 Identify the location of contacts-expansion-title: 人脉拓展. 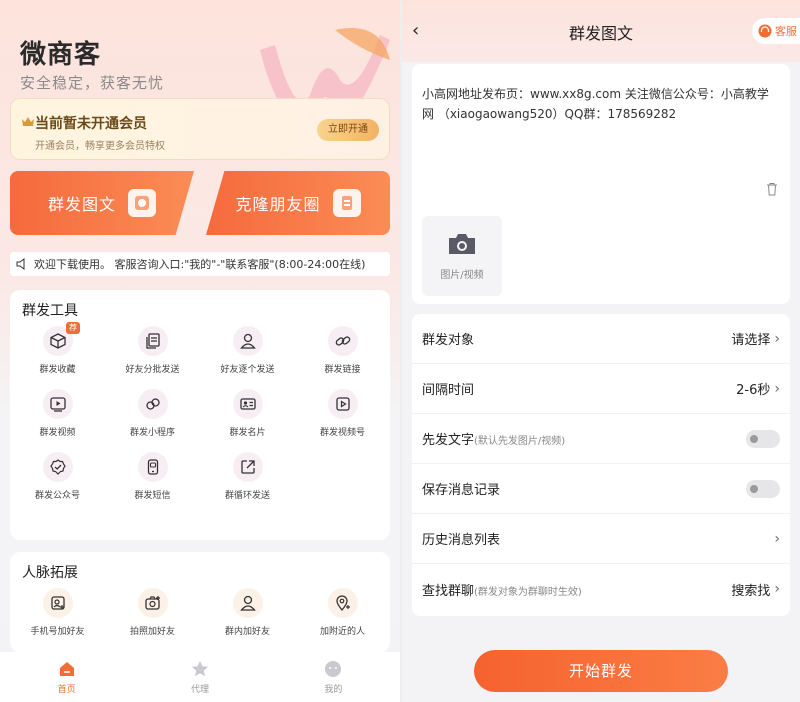
(50, 573).